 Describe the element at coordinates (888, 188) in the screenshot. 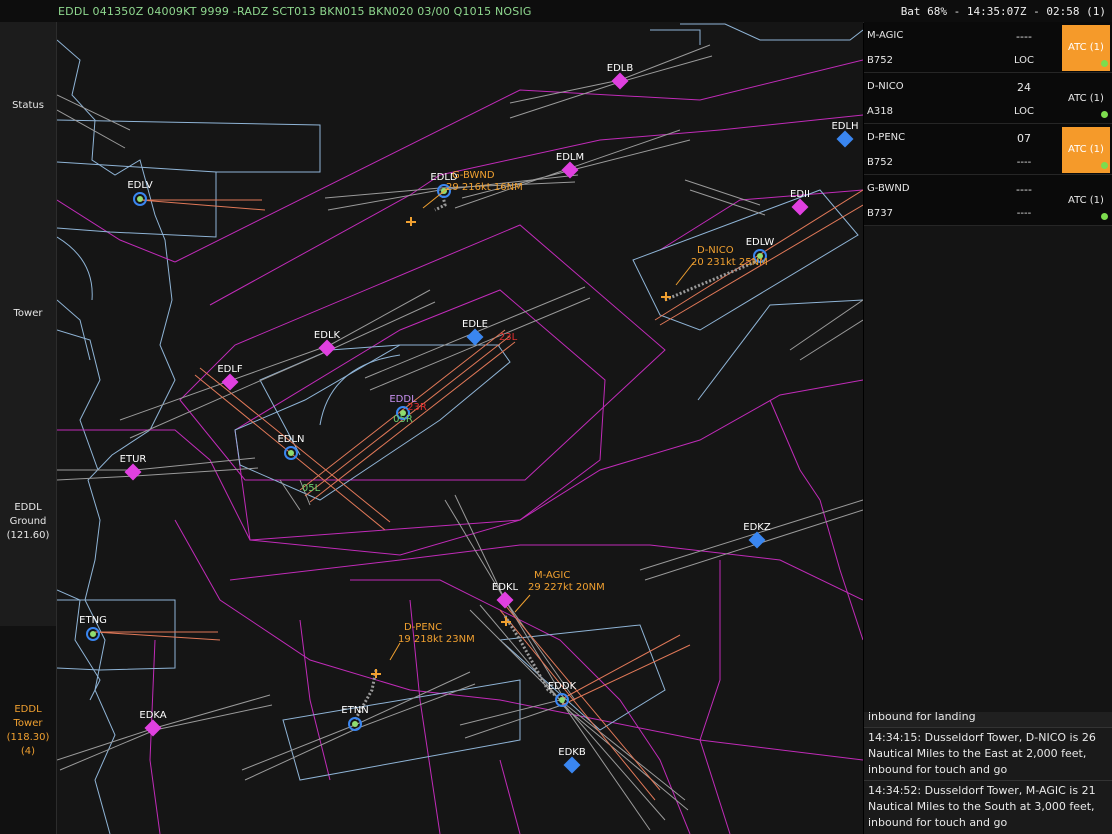

I see `strip-callsign: G-BWND` at that location.